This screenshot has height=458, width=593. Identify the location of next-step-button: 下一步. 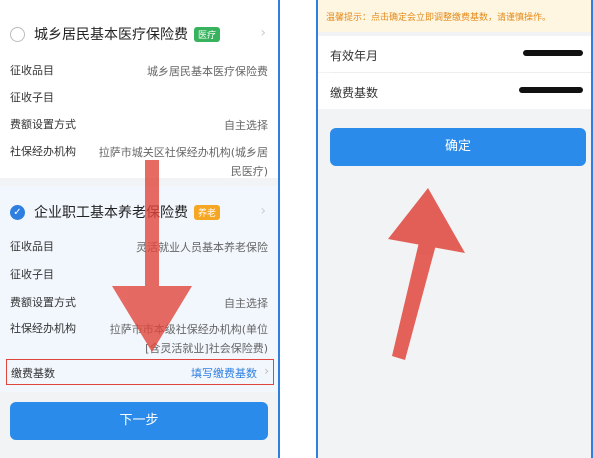
(139, 421).